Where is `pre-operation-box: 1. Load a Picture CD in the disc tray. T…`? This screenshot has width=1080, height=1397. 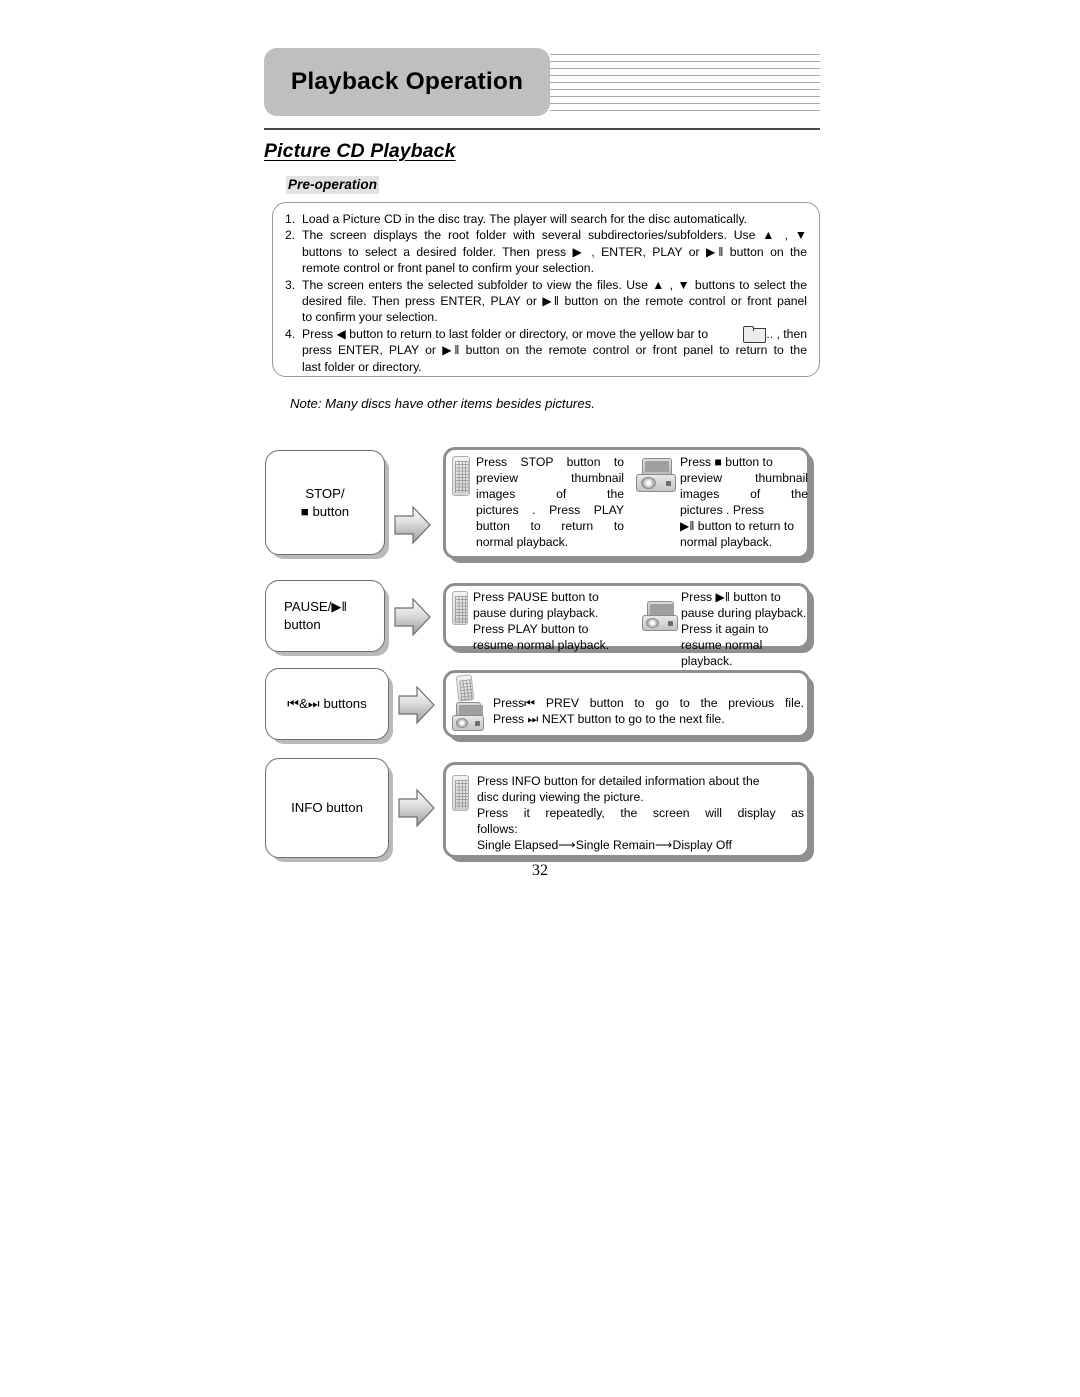
pre-operation-box: 1. Load a Picture CD in the disc tray. T… is located at coordinates (546, 289).